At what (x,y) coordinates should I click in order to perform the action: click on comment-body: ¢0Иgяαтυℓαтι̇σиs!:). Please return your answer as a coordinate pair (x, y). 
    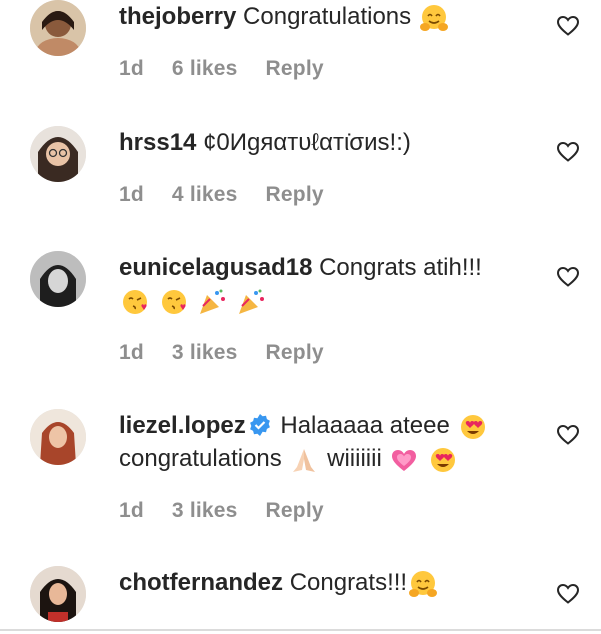
    Looking at the image, I should click on (307, 142).